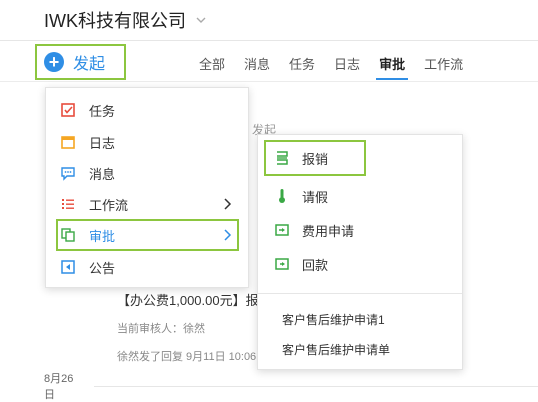  I want to click on feed-tabs: 全部 消息 任务 日志 审批 工作流, so click(340, 67).